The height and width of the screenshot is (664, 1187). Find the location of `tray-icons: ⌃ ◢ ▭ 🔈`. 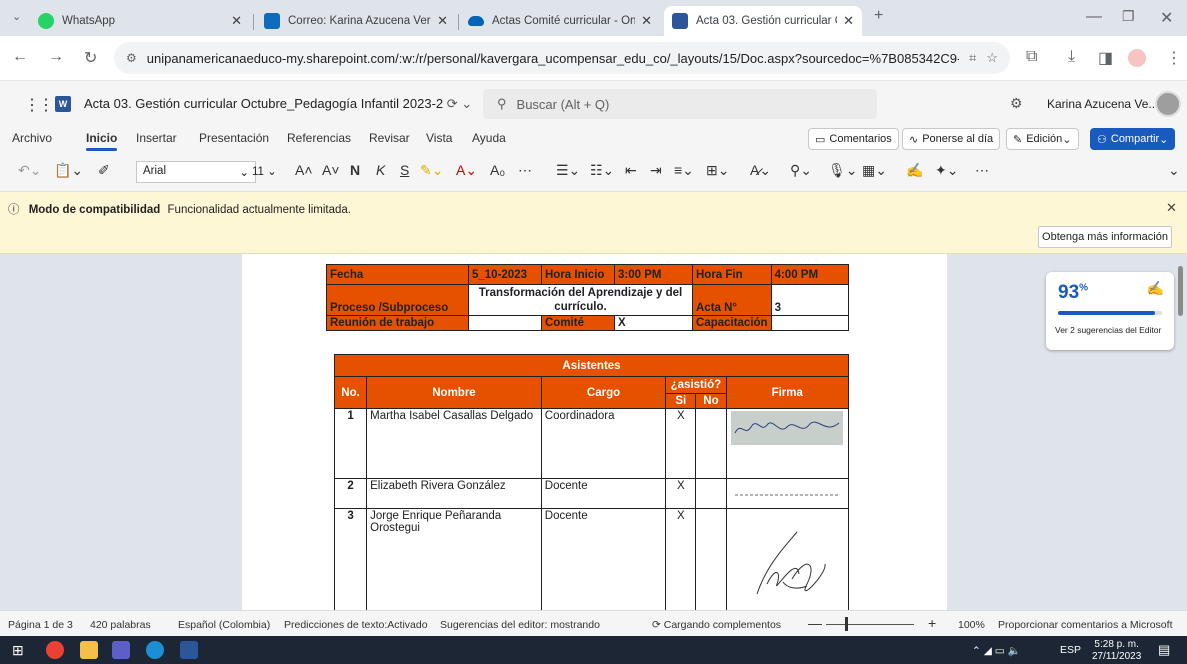

tray-icons: ⌃ ◢ ▭ 🔈 is located at coordinates (996, 650).